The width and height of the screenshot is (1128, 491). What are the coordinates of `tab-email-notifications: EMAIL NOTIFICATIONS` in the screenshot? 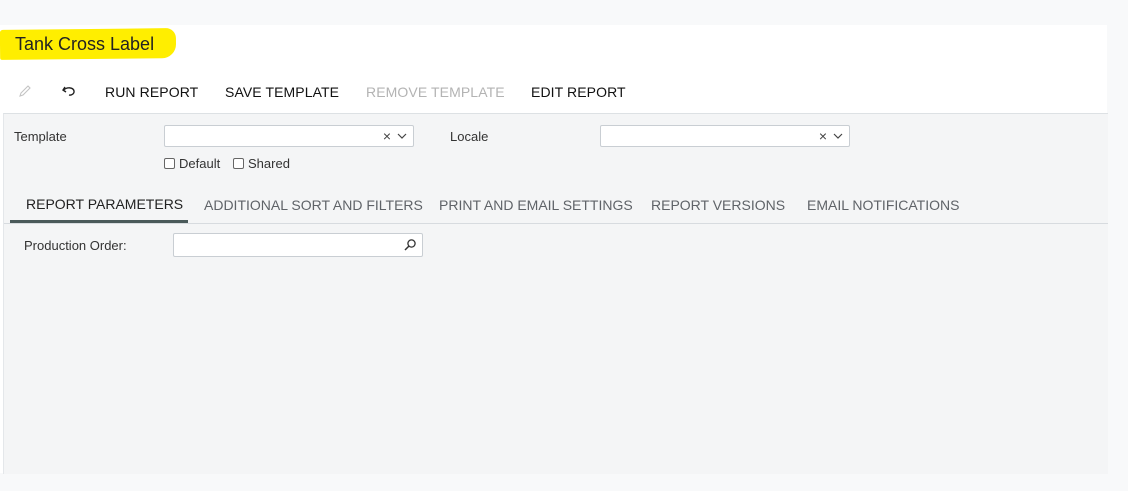 It's located at (883, 205).